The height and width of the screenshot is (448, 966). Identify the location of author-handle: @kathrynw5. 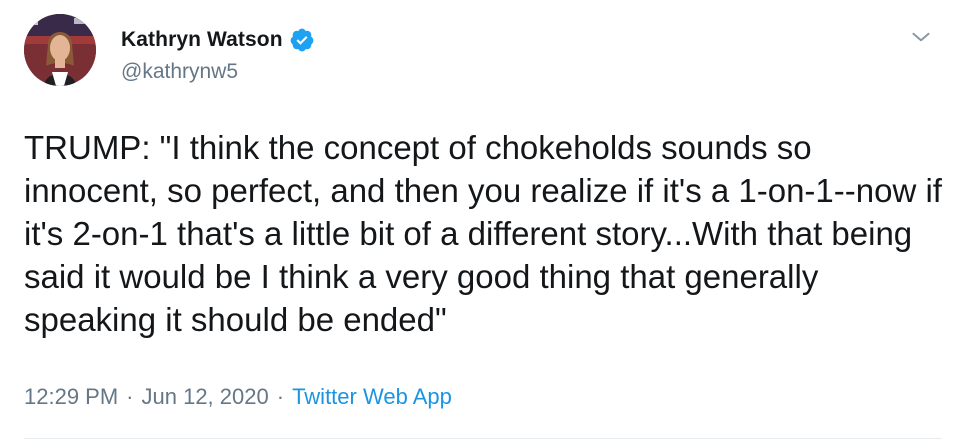
(179, 72).